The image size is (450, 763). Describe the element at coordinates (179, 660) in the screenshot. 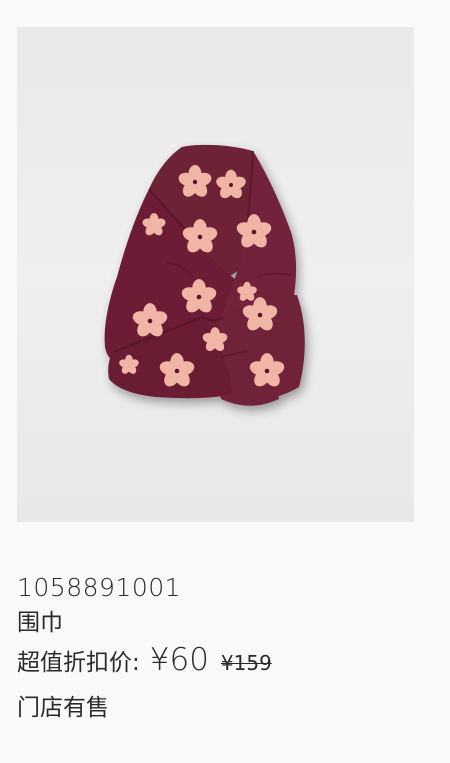

I see `price-current: ¥60` at that location.